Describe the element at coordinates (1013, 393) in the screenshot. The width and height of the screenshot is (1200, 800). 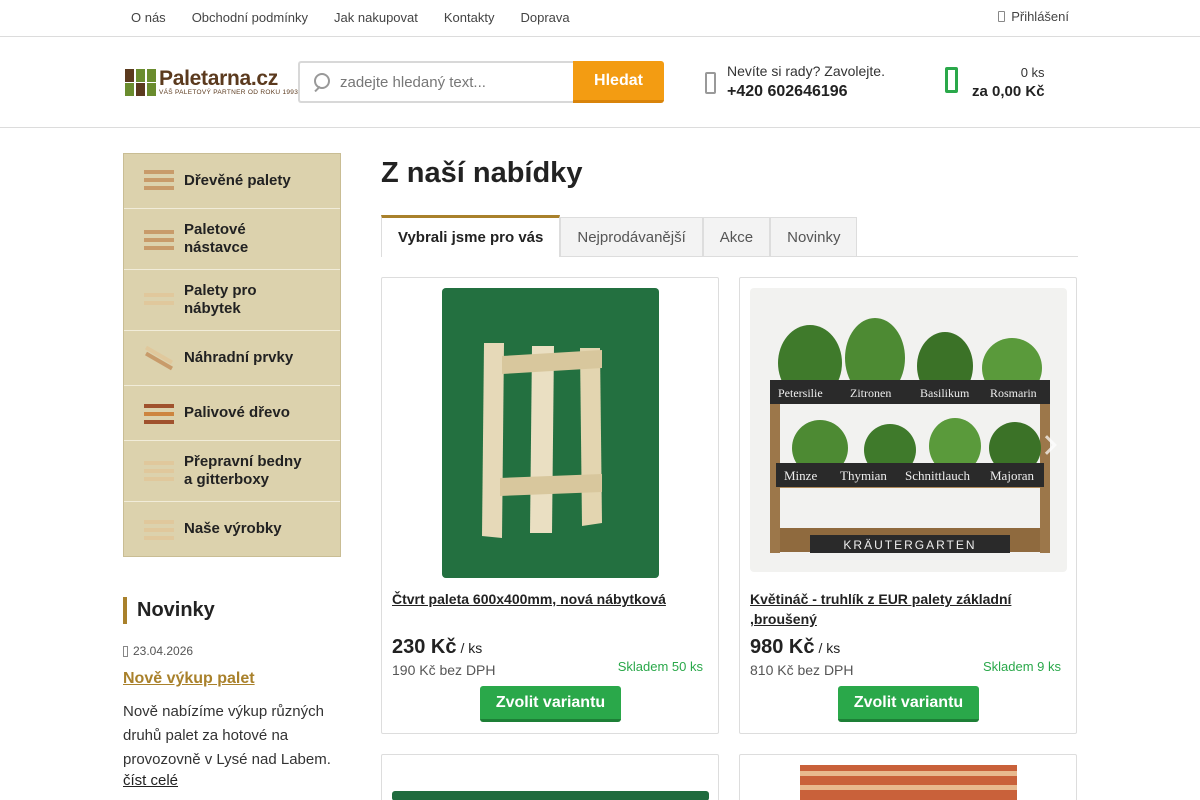
I see `planter-label: Rosmarin` at that location.